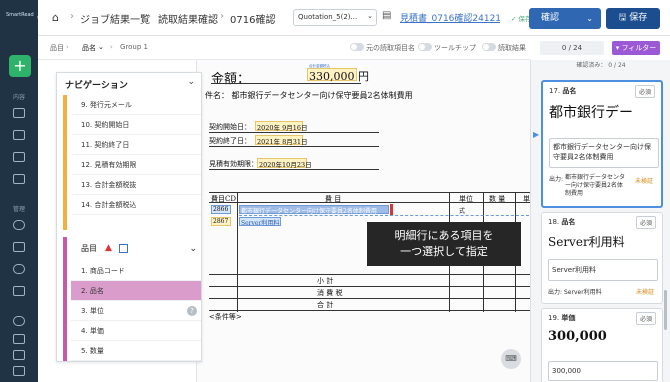 Image resolution: width=670 pixels, height=382 pixels. Describe the element at coordinates (511, 359) in the screenshot. I see `keyboard-shortcut-icon: ⌨` at that location.